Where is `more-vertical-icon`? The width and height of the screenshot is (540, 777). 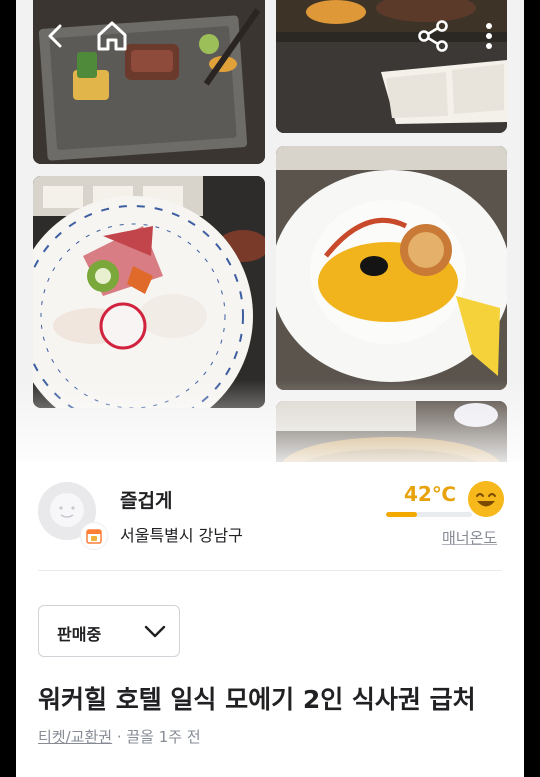
more-vertical-icon is located at coordinates (489, 36).